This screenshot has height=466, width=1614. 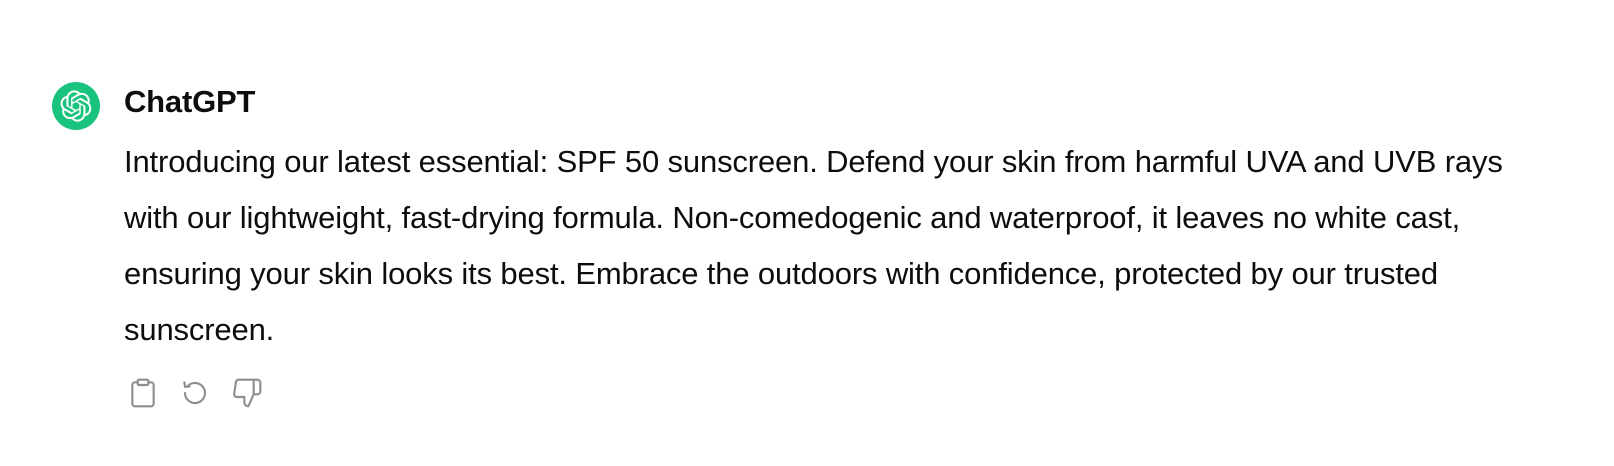 I want to click on message-actions, so click(x=835, y=393).